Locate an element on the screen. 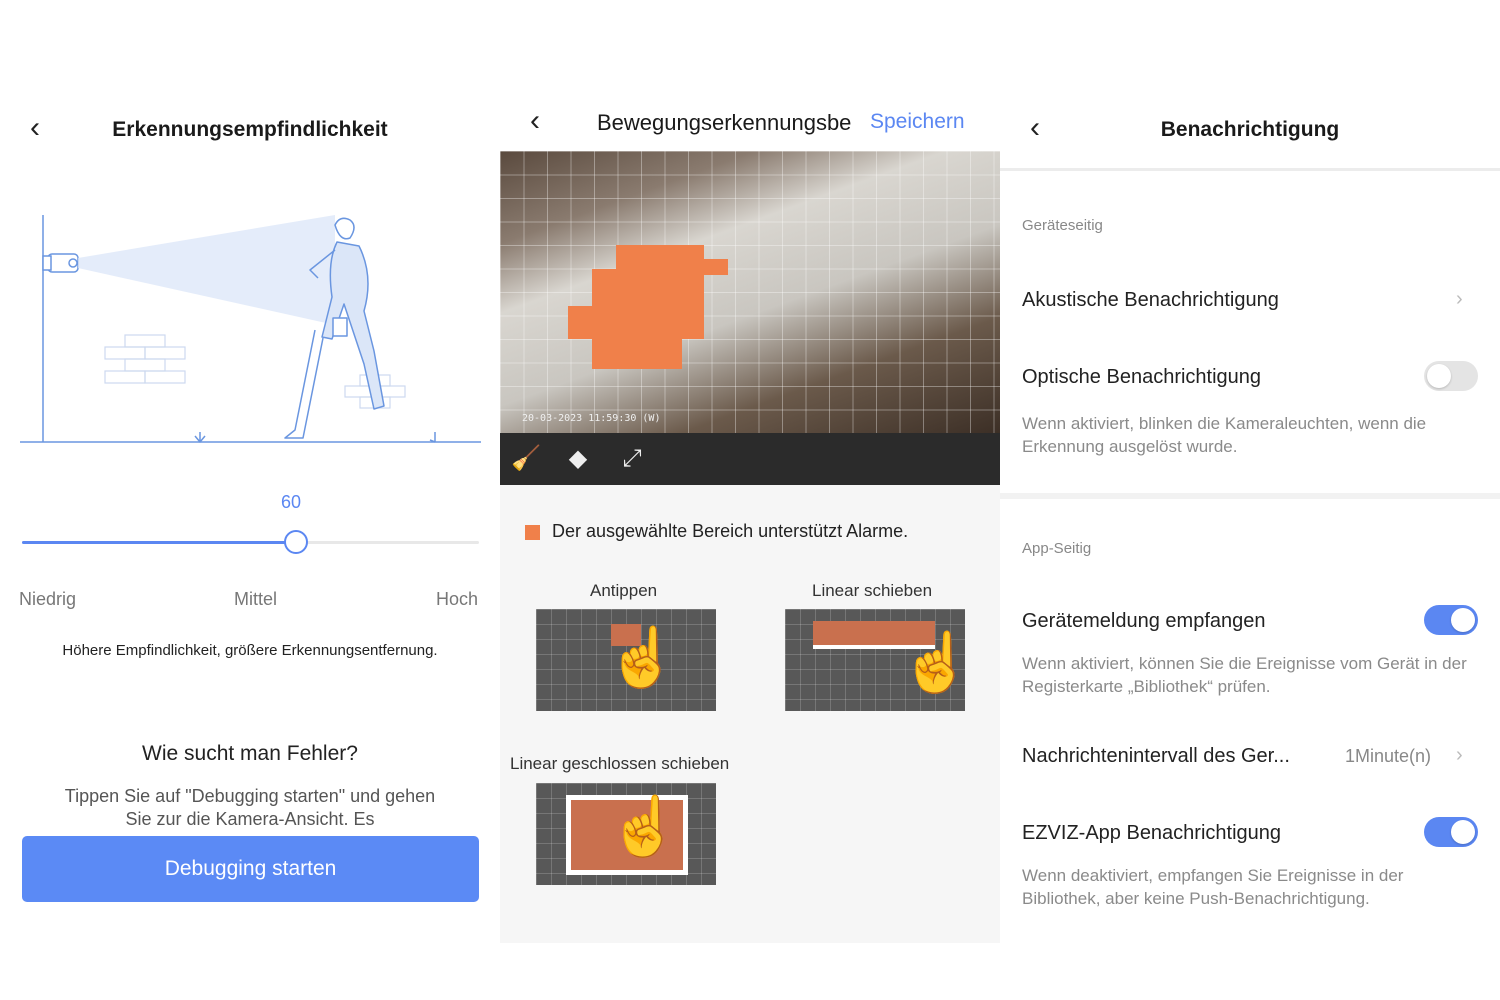  page-title: Benachrichtigung is located at coordinates (1250, 129).